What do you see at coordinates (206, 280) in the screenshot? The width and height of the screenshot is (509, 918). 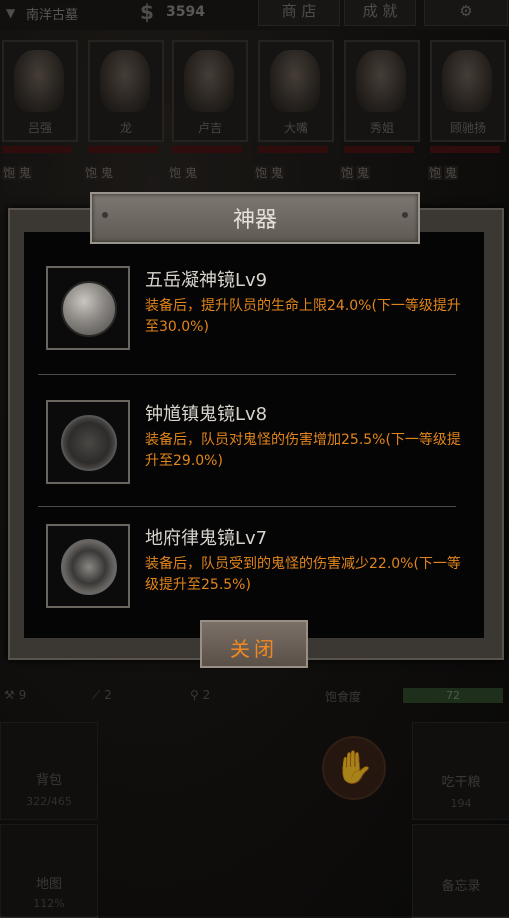 I see `artifact-name: 五岳凝神镜Lv9` at bounding box center [206, 280].